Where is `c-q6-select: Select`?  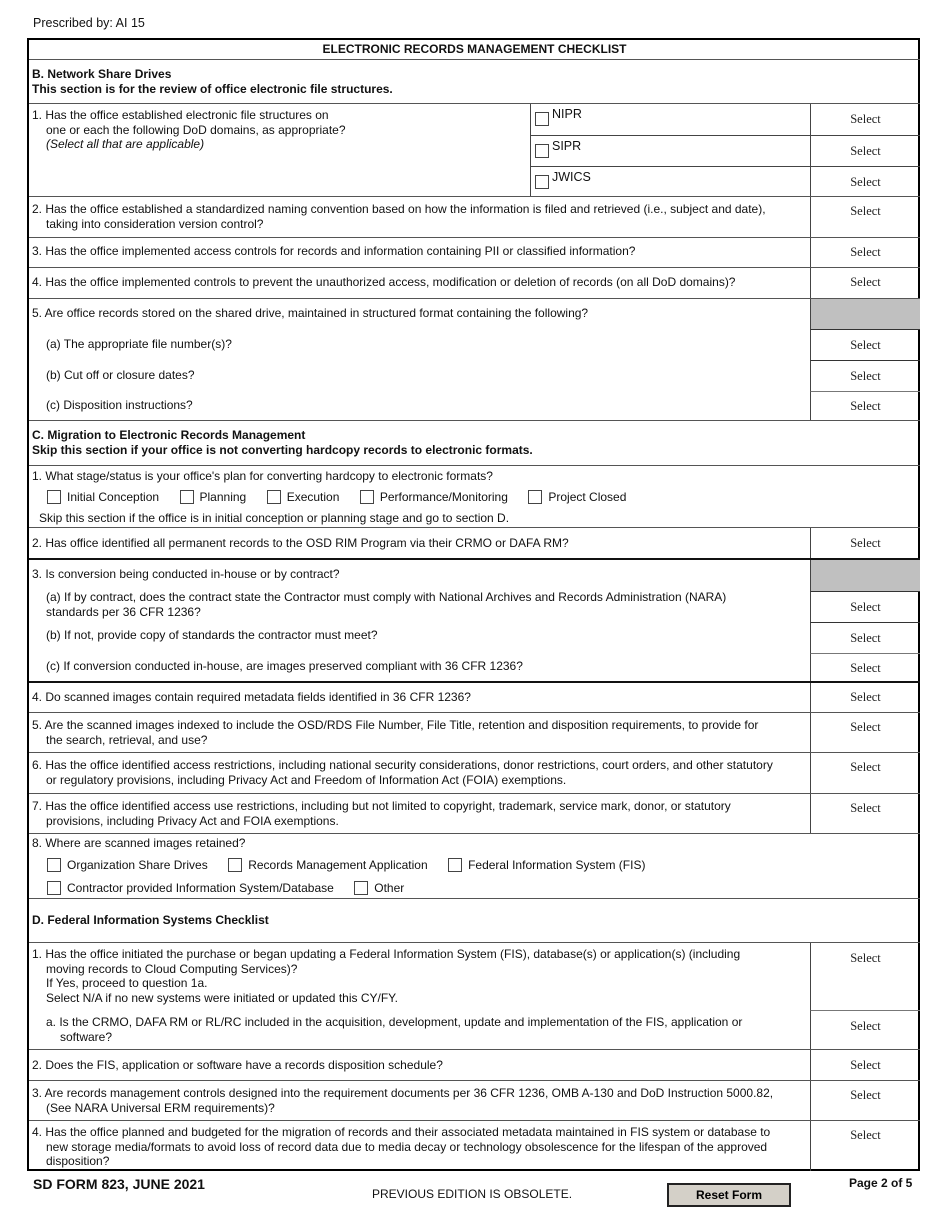 c-q6-select: Select is located at coordinates (865, 773).